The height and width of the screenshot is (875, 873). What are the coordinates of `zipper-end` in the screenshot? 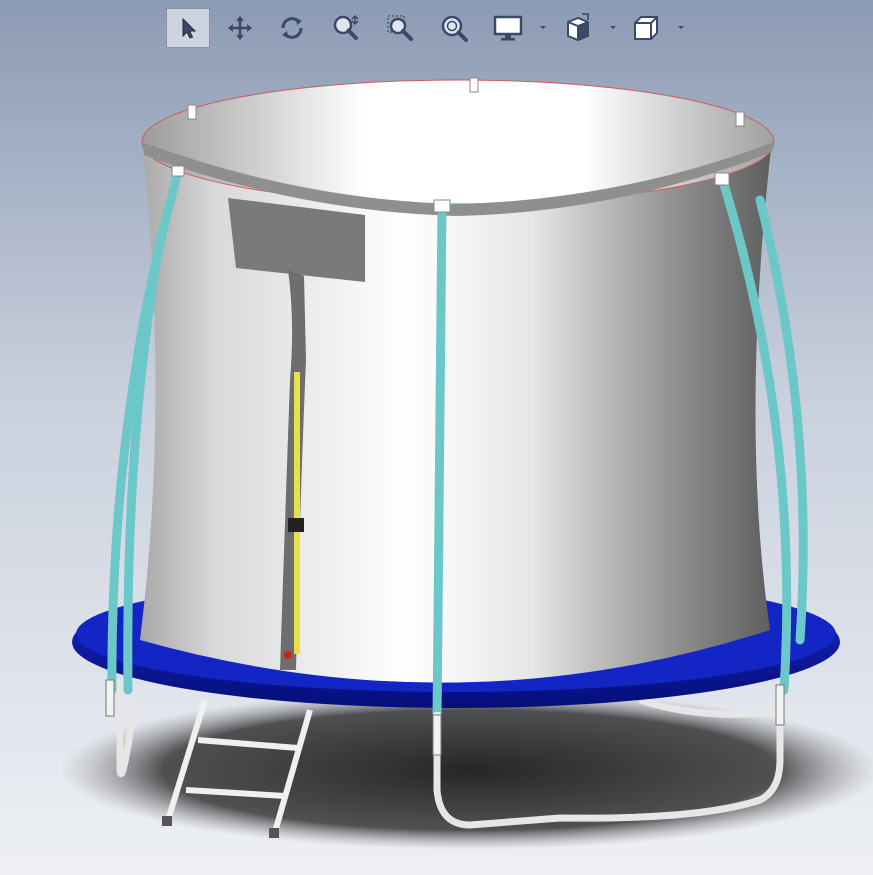 It's located at (288, 655).